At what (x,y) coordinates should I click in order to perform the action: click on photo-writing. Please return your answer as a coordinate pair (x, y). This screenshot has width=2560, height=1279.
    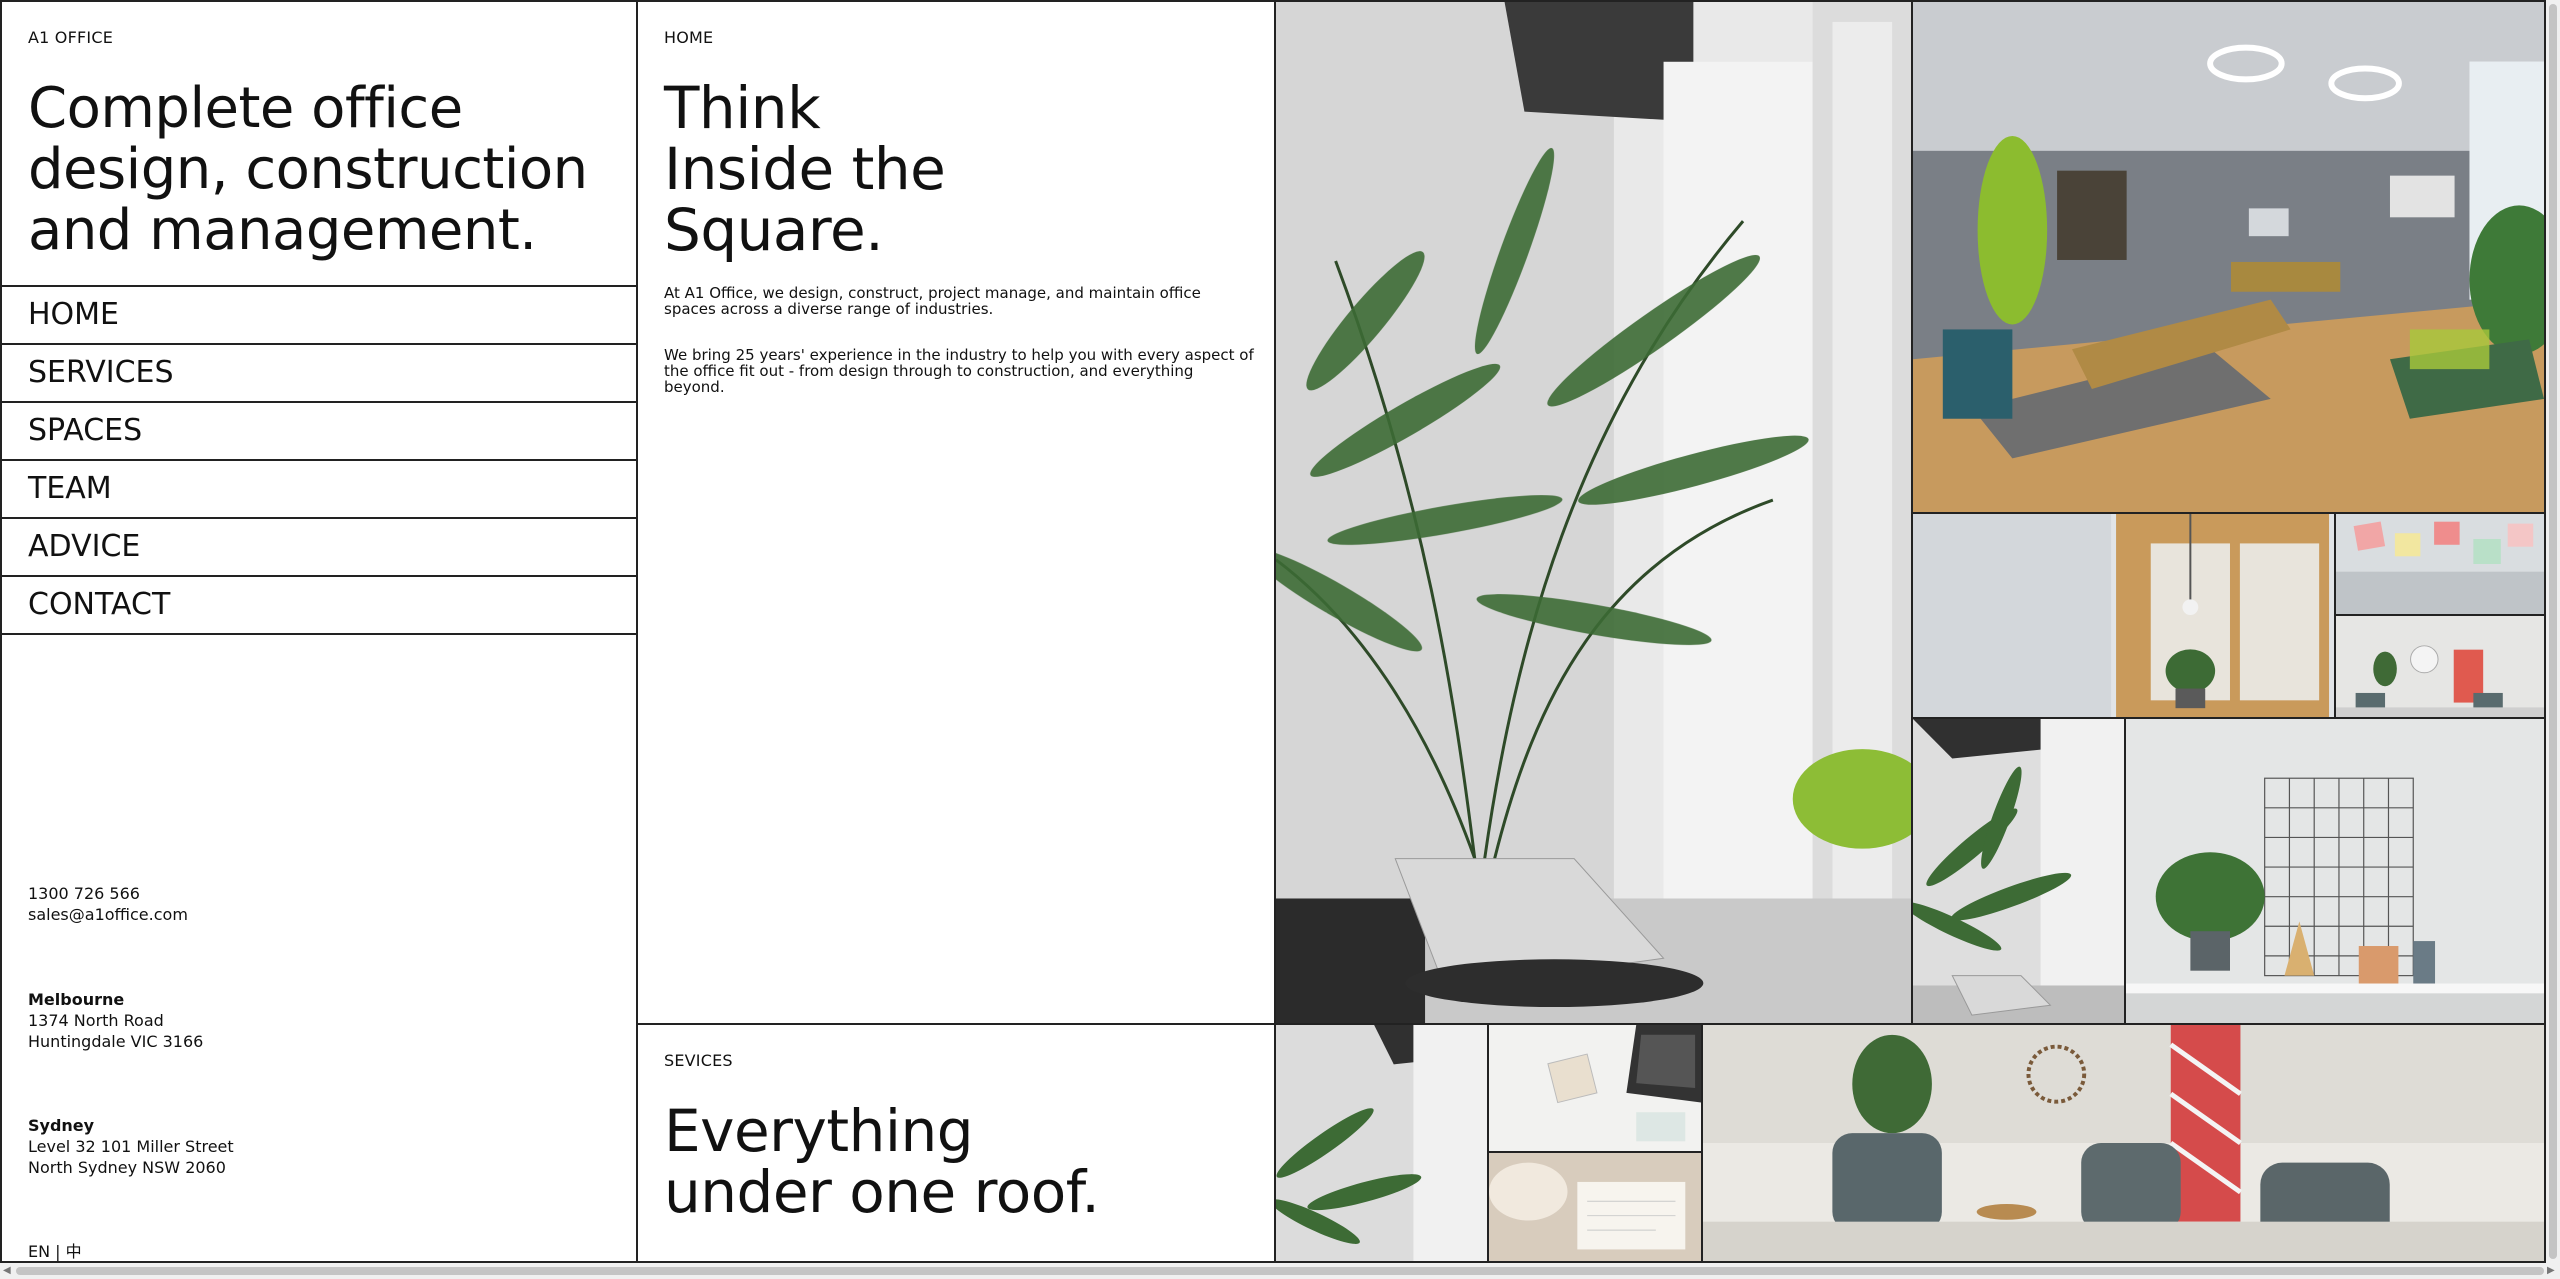
    Looking at the image, I should click on (1595, 1207).